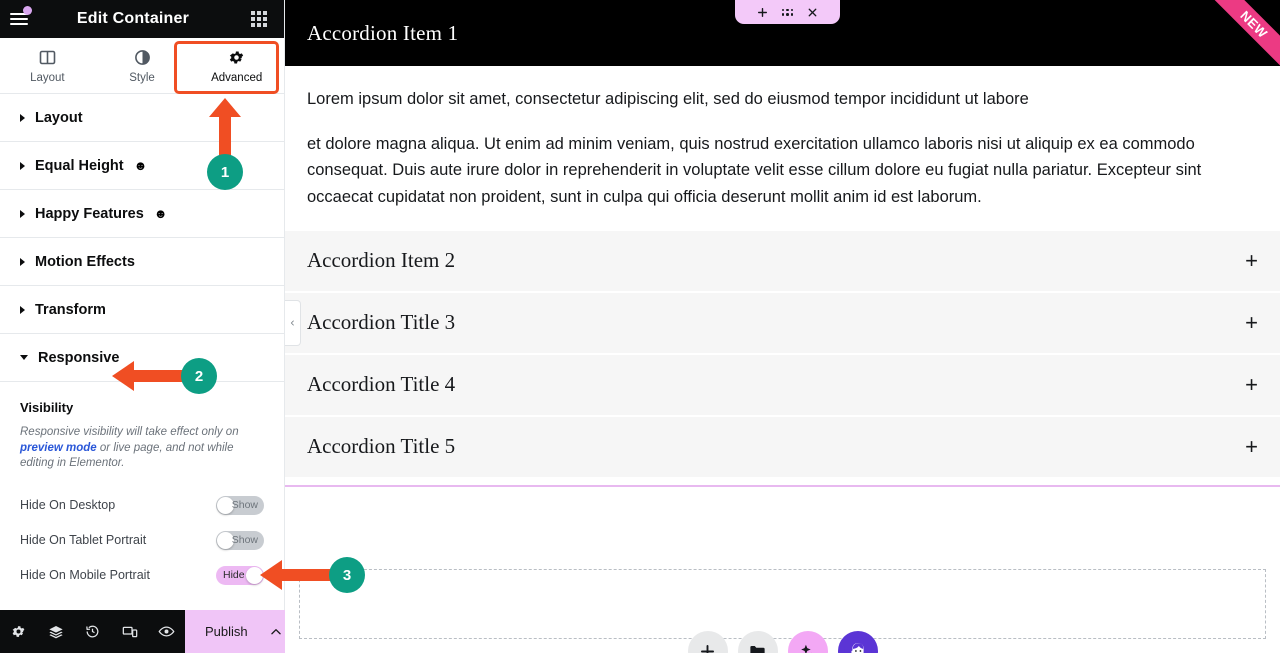 This screenshot has height=653, width=1280. I want to click on hide-on-mobile-state: Hide, so click(234, 575).